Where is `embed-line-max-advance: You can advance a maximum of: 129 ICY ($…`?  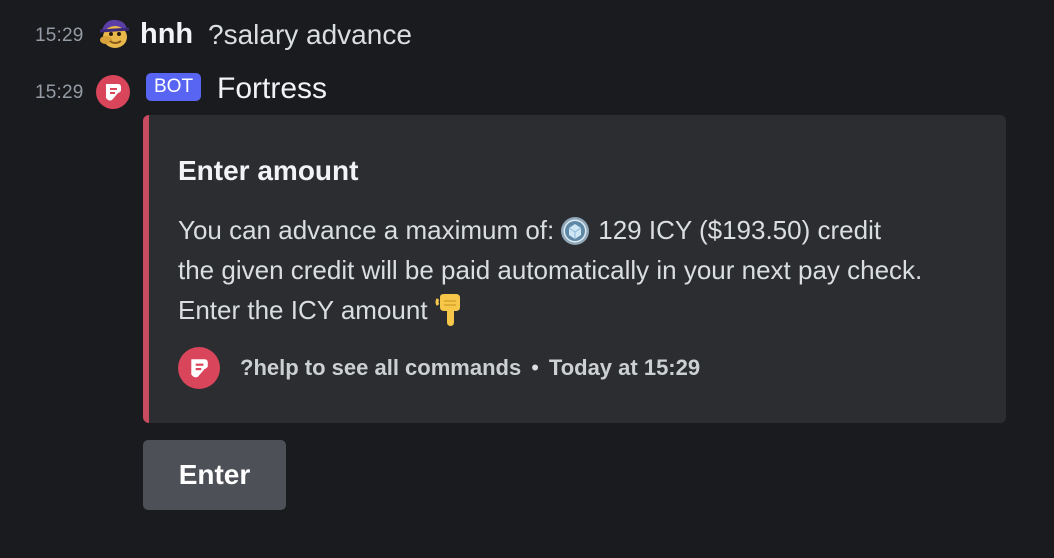 embed-line-max-advance: You can advance a maximum of: 129 ICY ($… is located at coordinates (529, 230).